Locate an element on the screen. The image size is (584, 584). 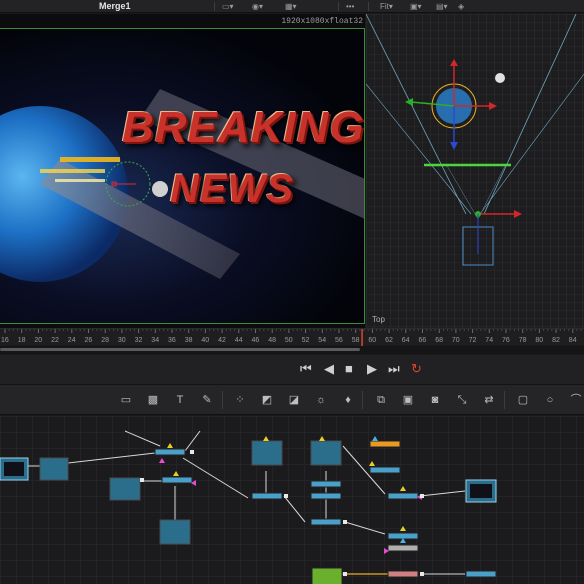
ruler-tick-label: 70 is located at coordinates (456, 340).